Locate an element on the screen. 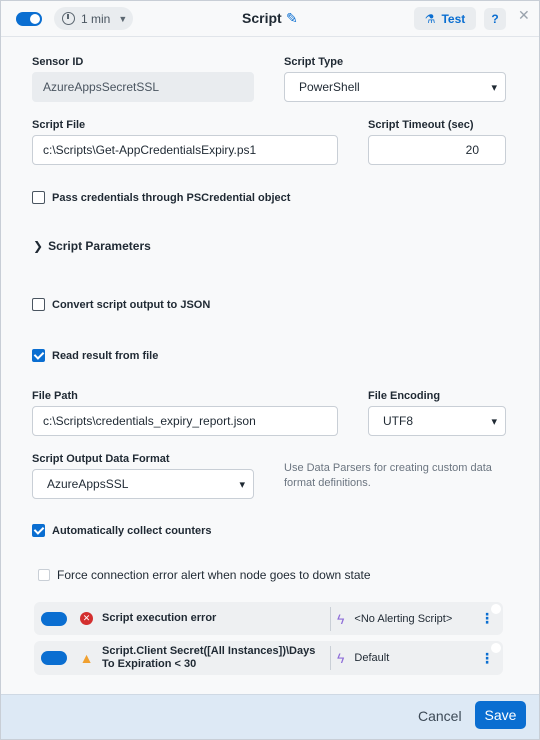  sensor-id-field: AzureAppsSecretSSL is located at coordinates (143, 87).